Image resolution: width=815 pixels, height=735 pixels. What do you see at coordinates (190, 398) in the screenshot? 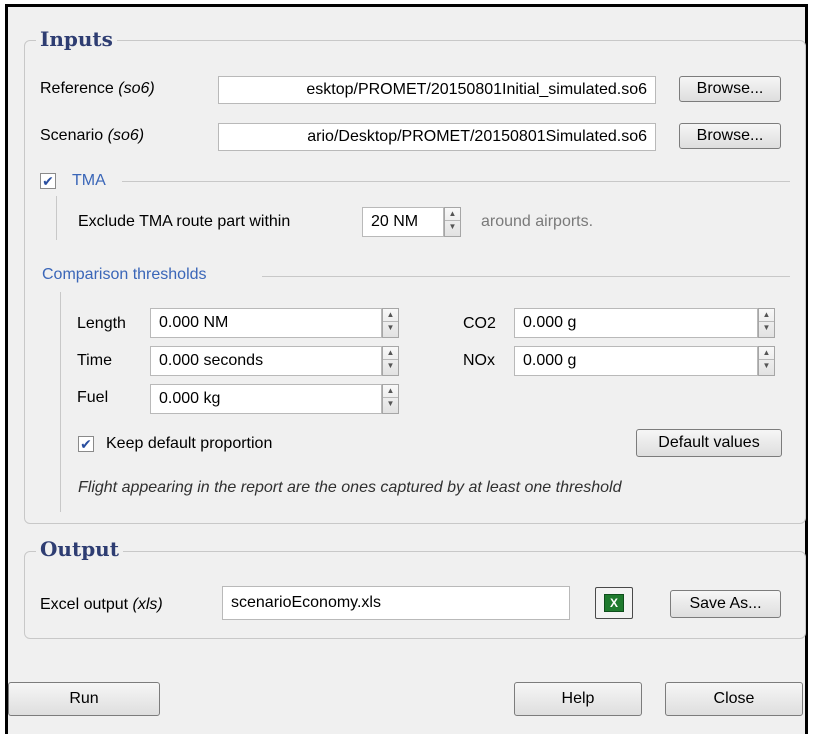
I see `fuel-value: 0.000 kg` at bounding box center [190, 398].